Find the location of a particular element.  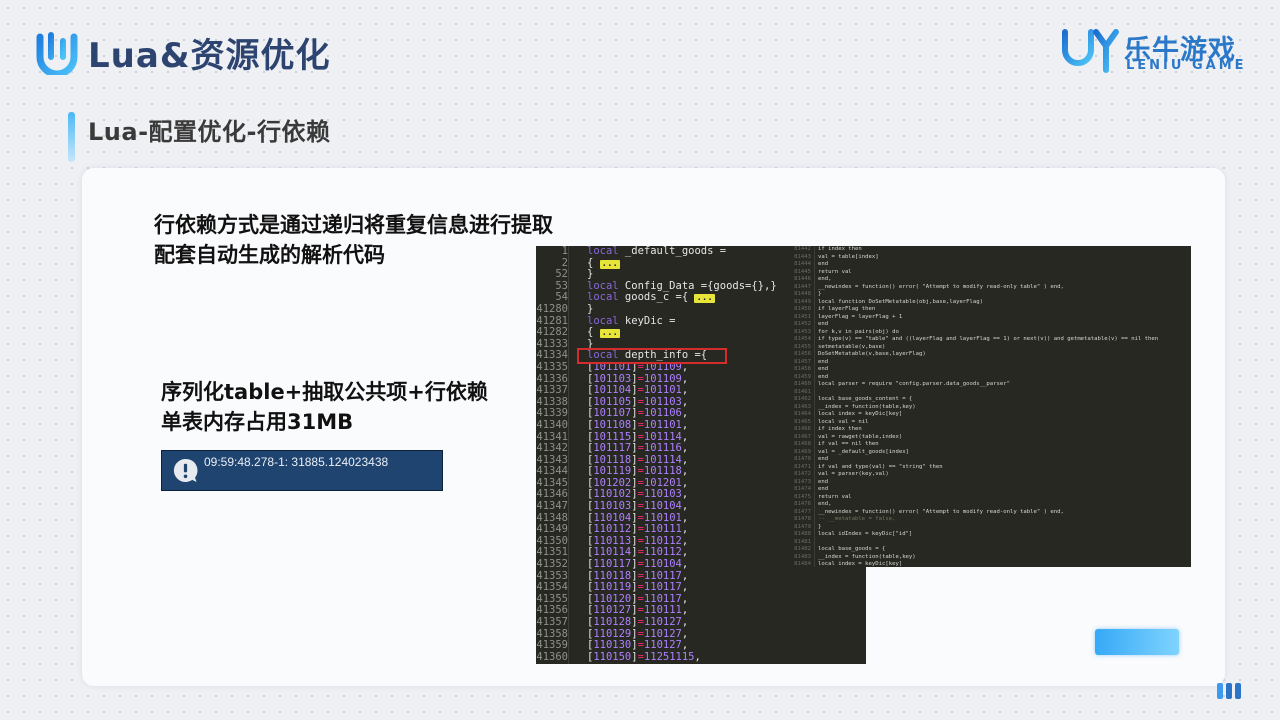

code-line: } is located at coordinates (820, 294).